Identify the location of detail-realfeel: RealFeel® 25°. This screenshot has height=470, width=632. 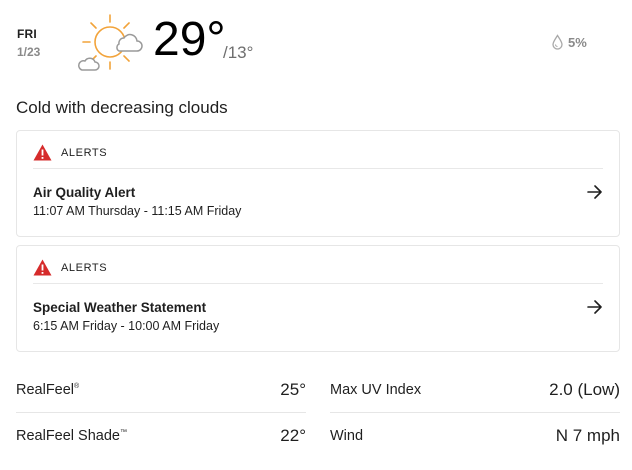
(161, 390).